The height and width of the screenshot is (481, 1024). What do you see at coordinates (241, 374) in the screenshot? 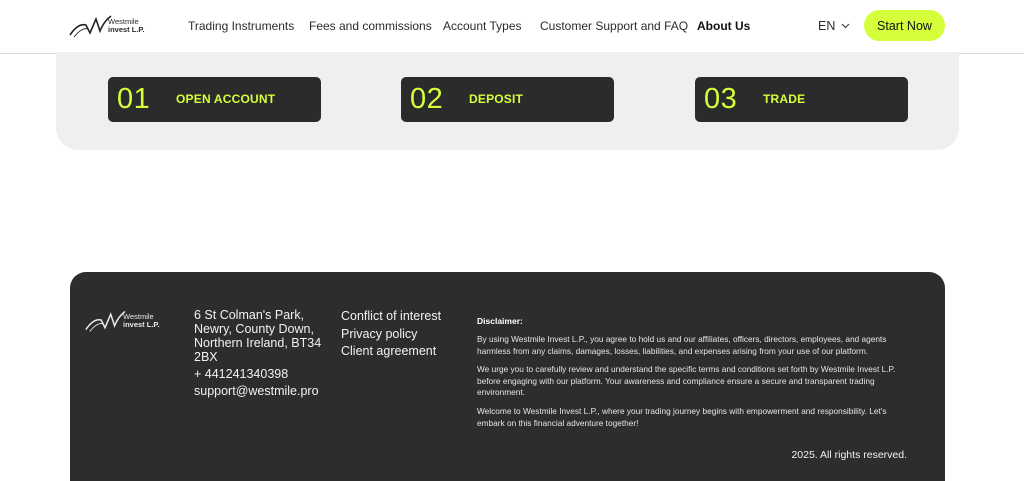
I see `phone-link: + 441241340398` at bounding box center [241, 374].